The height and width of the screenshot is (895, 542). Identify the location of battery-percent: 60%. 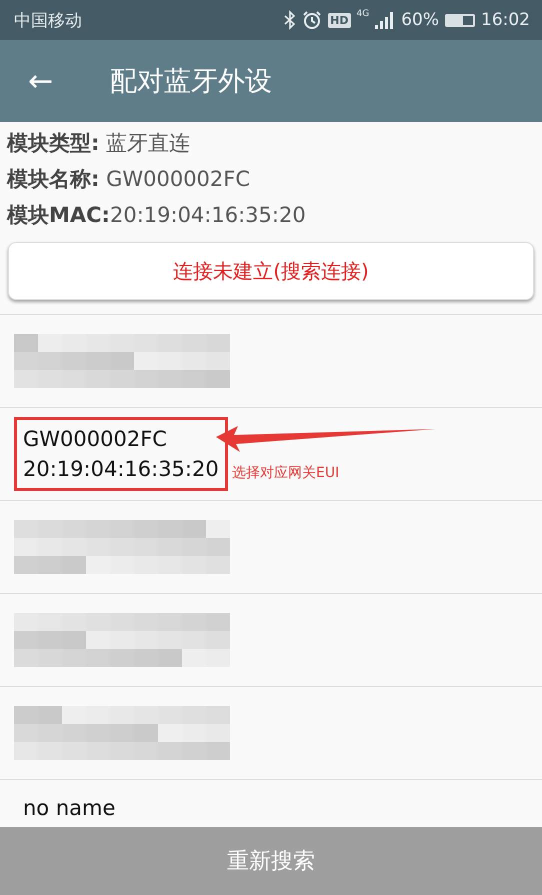
(420, 20).